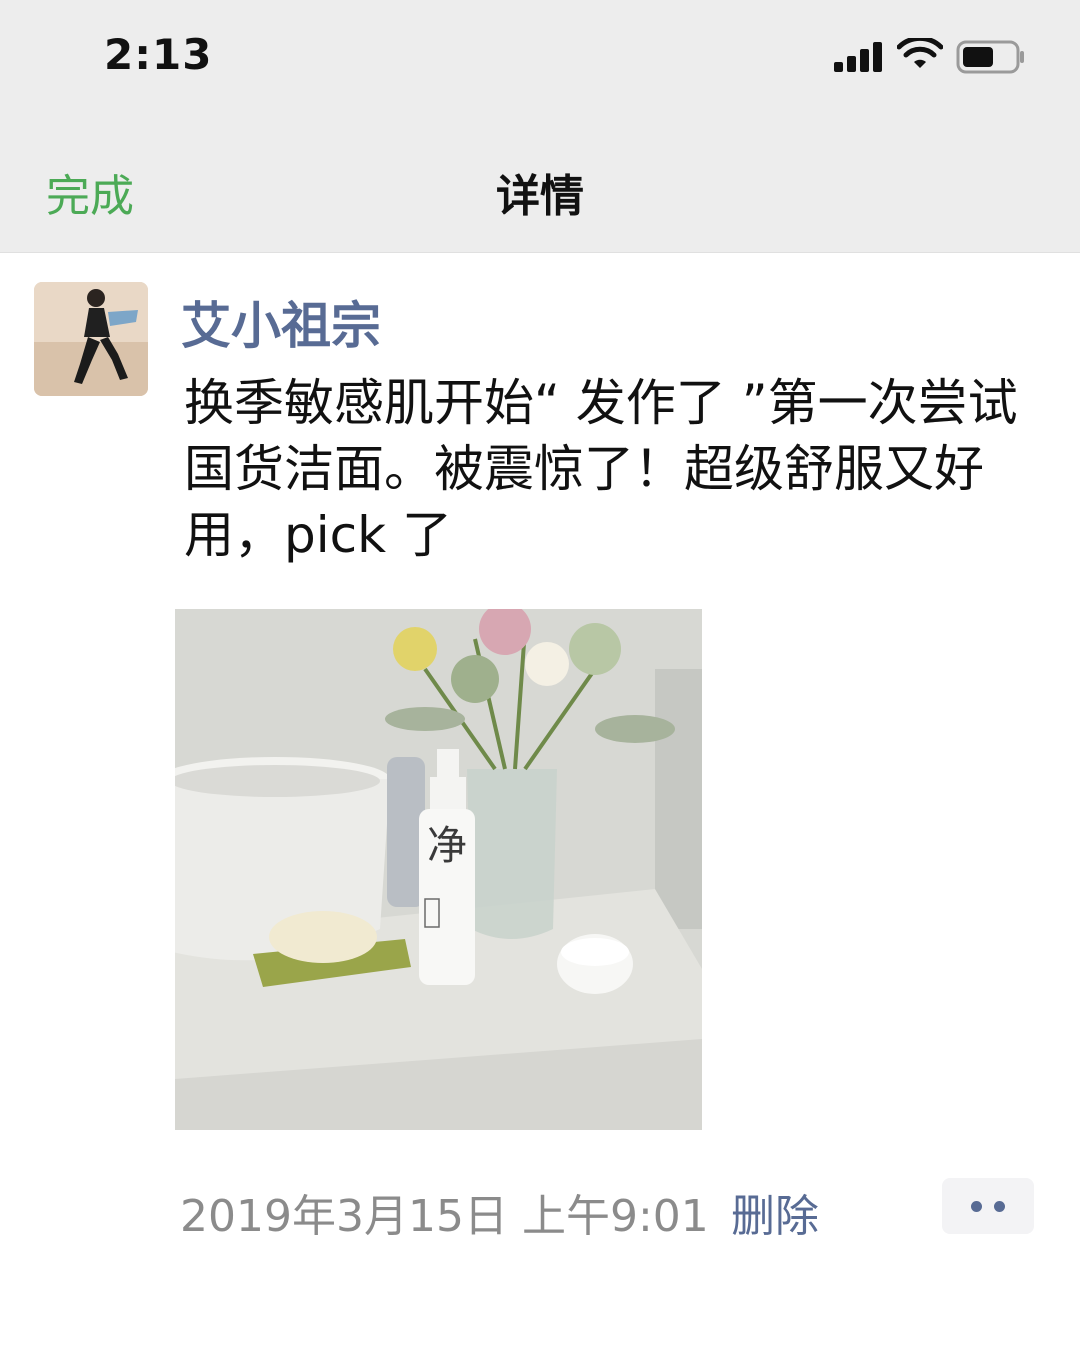  Describe the element at coordinates (990, 57) in the screenshot. I see `battery-icon` at that location.